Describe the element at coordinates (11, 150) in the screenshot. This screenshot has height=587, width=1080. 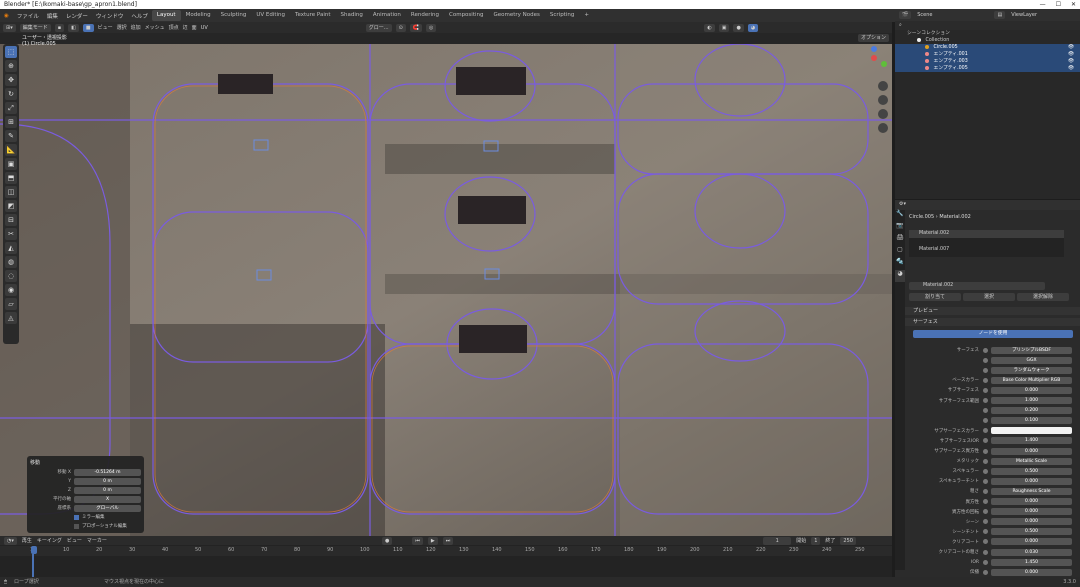
I see `measure-tool-icon: 📐` at that location.